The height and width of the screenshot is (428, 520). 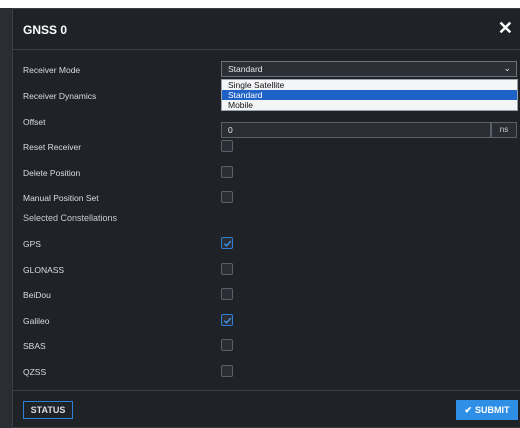 I want to click on receiver-dynamics-label: Receiver Dynamics, so click(x=60, y=96).